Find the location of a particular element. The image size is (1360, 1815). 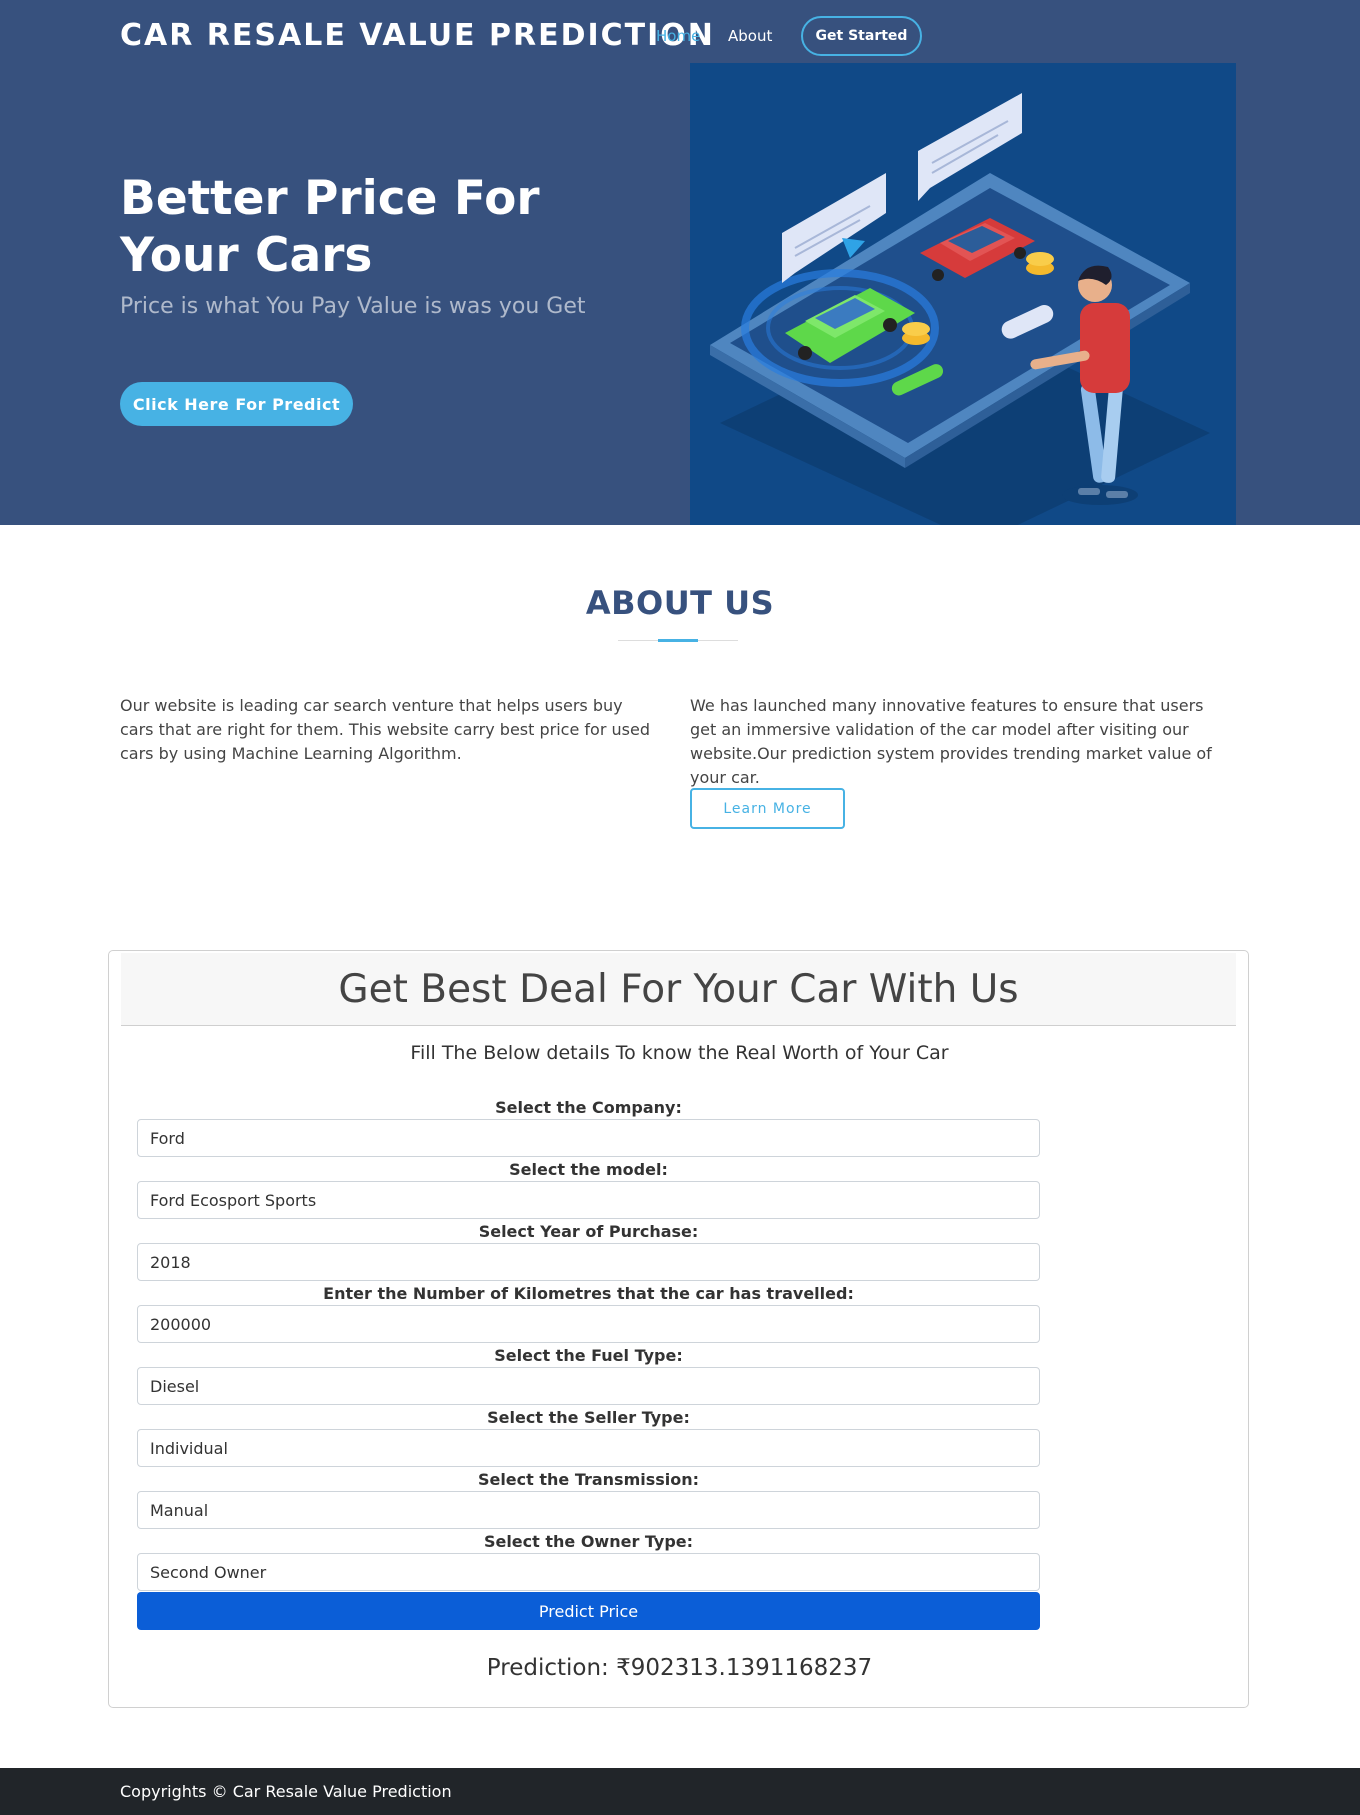

kilometres-input: 200000 is located at coordinates (588, 1324).